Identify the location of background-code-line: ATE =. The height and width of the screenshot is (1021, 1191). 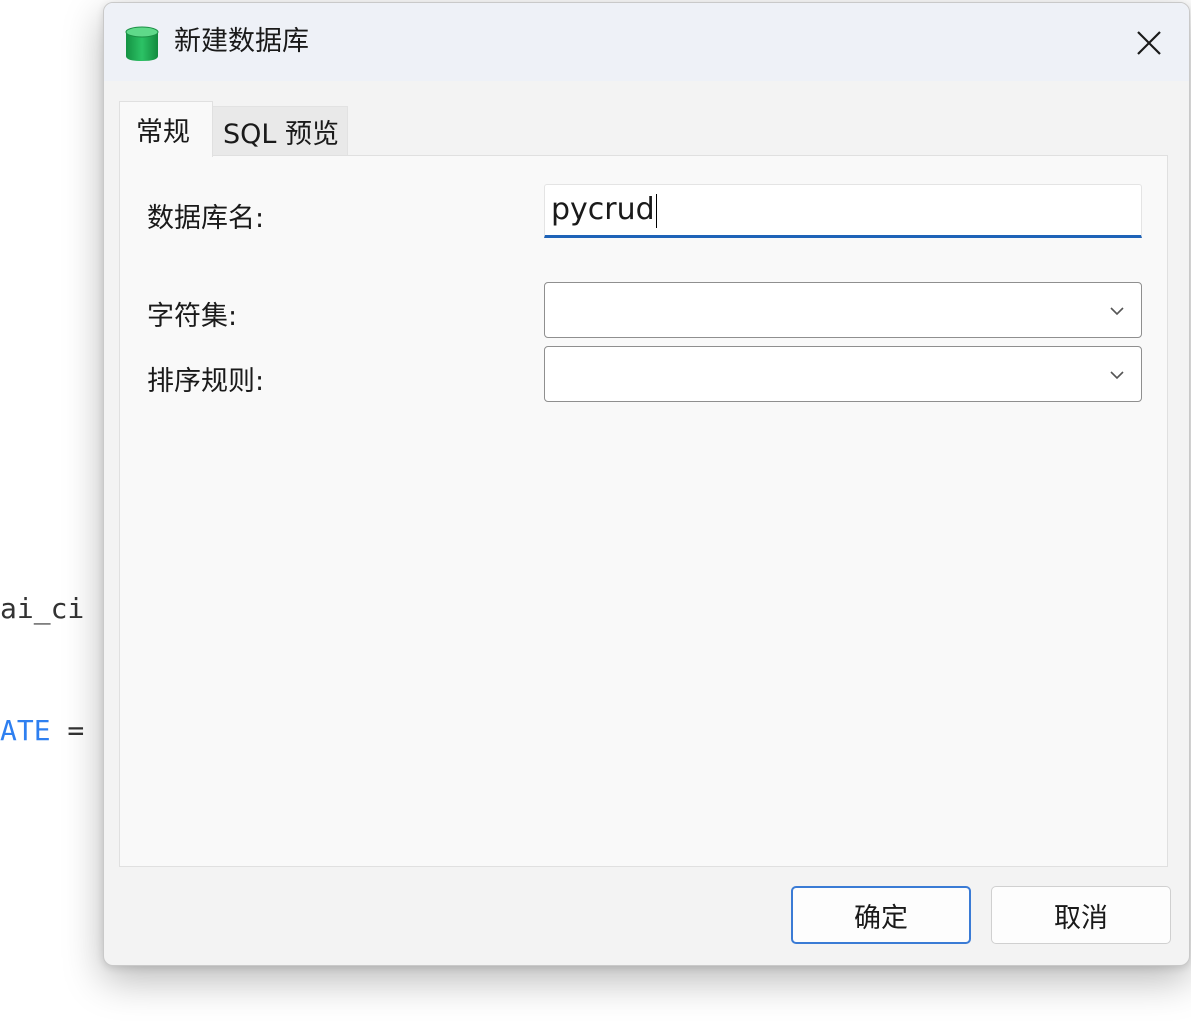
(42, 730).